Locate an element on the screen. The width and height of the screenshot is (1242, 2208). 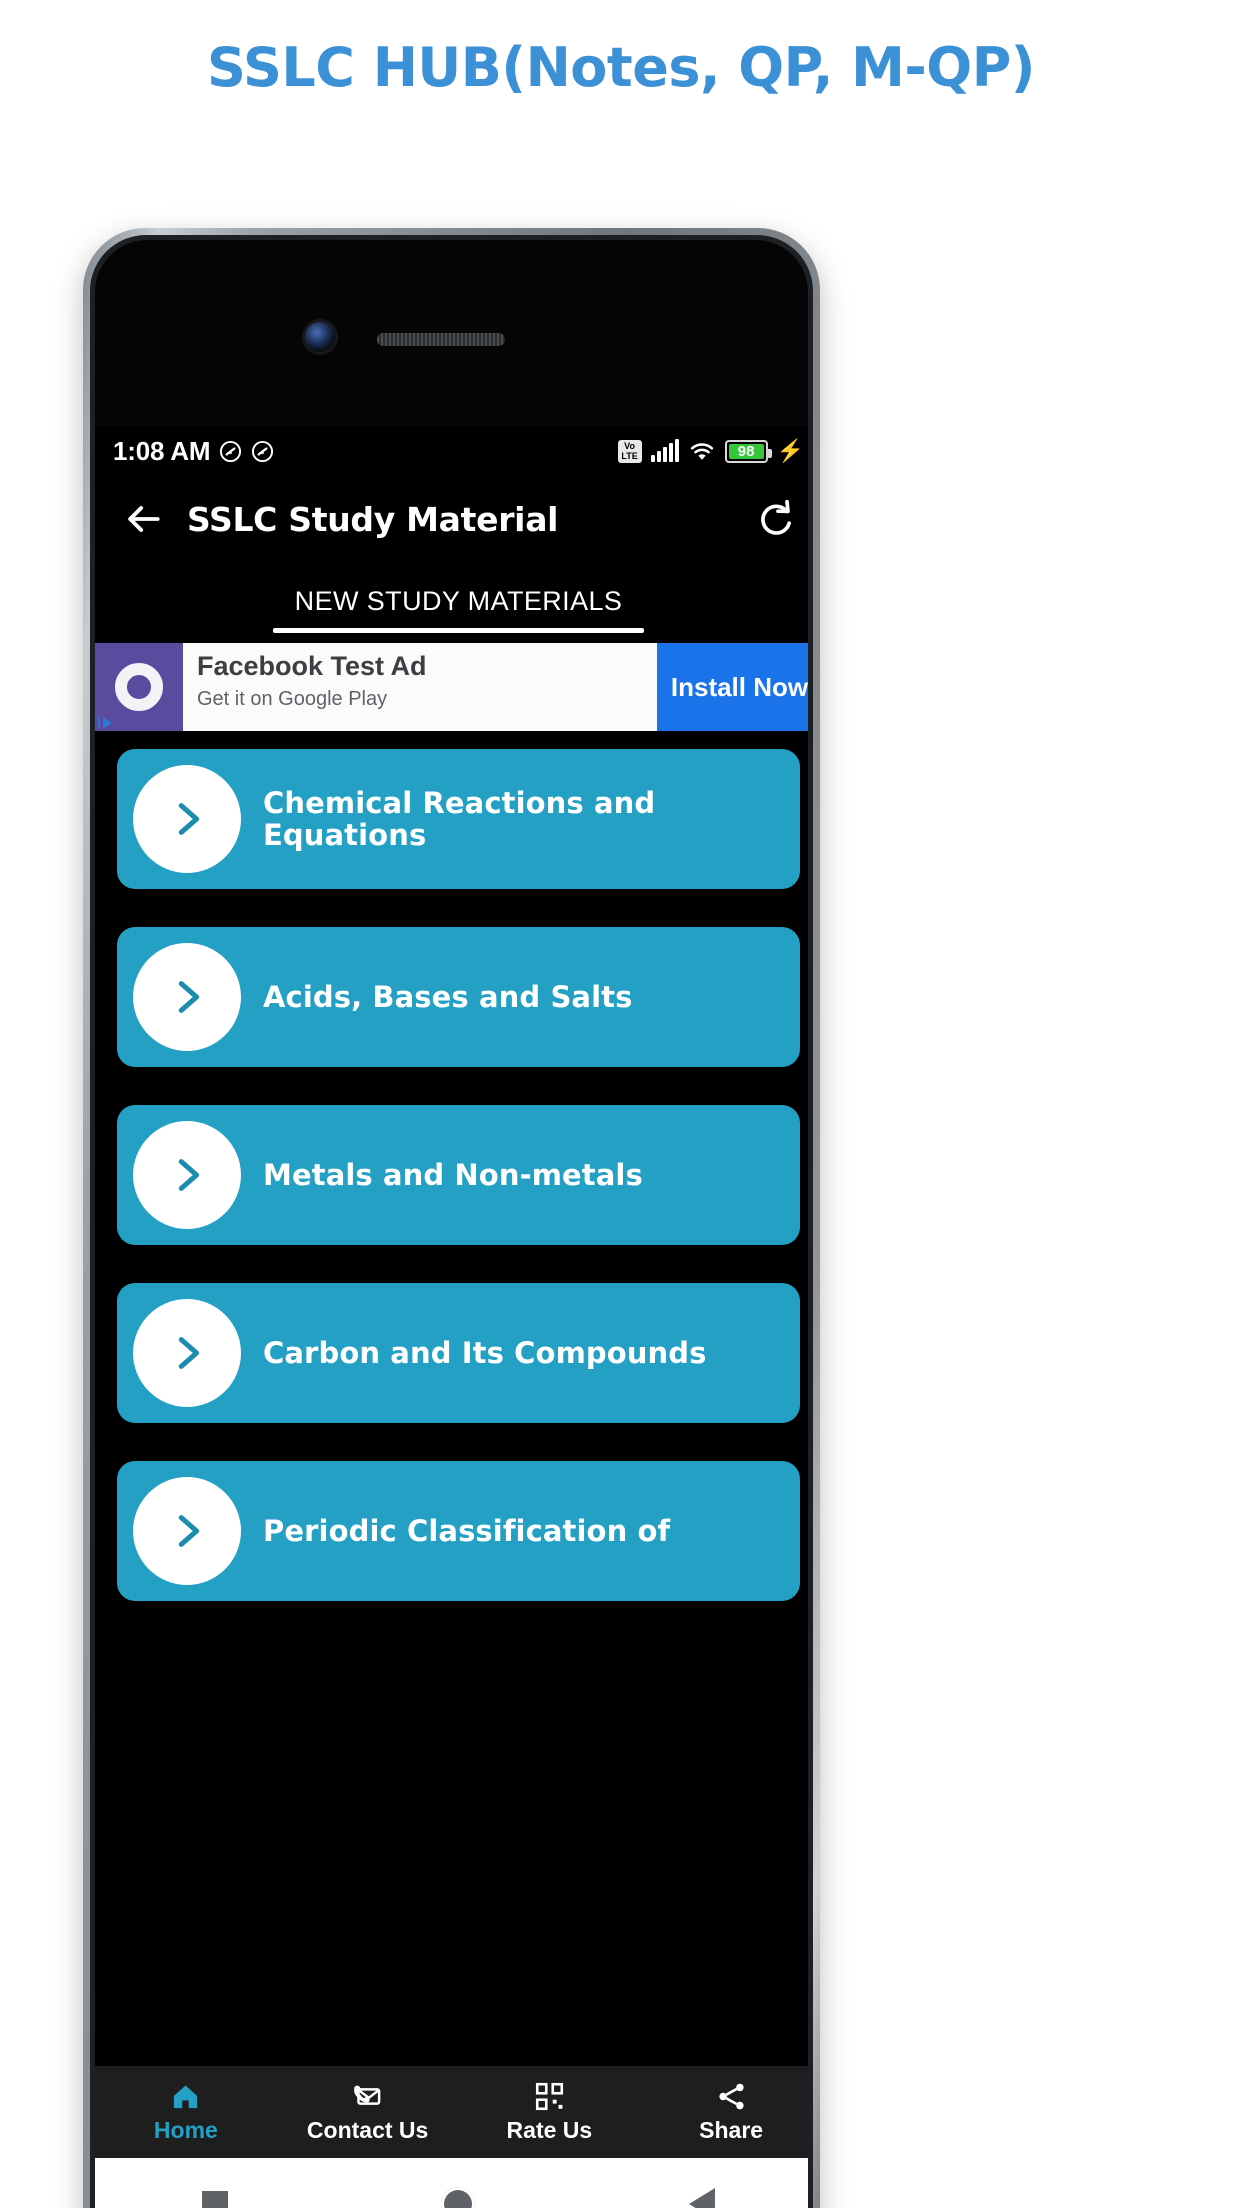
nav-item-rate-us: Rate Us is located at coordinates (550, 2112).